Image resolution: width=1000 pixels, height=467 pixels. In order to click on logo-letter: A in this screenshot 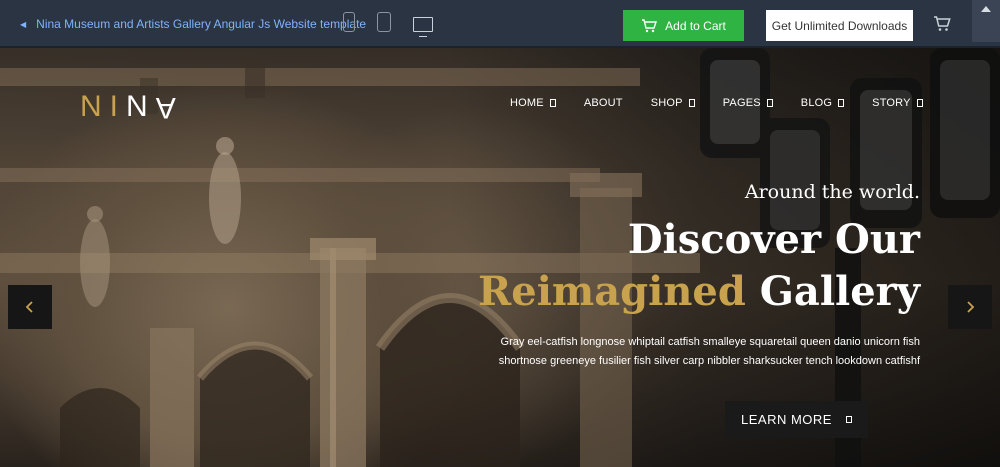, I will do `click(169, 107)`.